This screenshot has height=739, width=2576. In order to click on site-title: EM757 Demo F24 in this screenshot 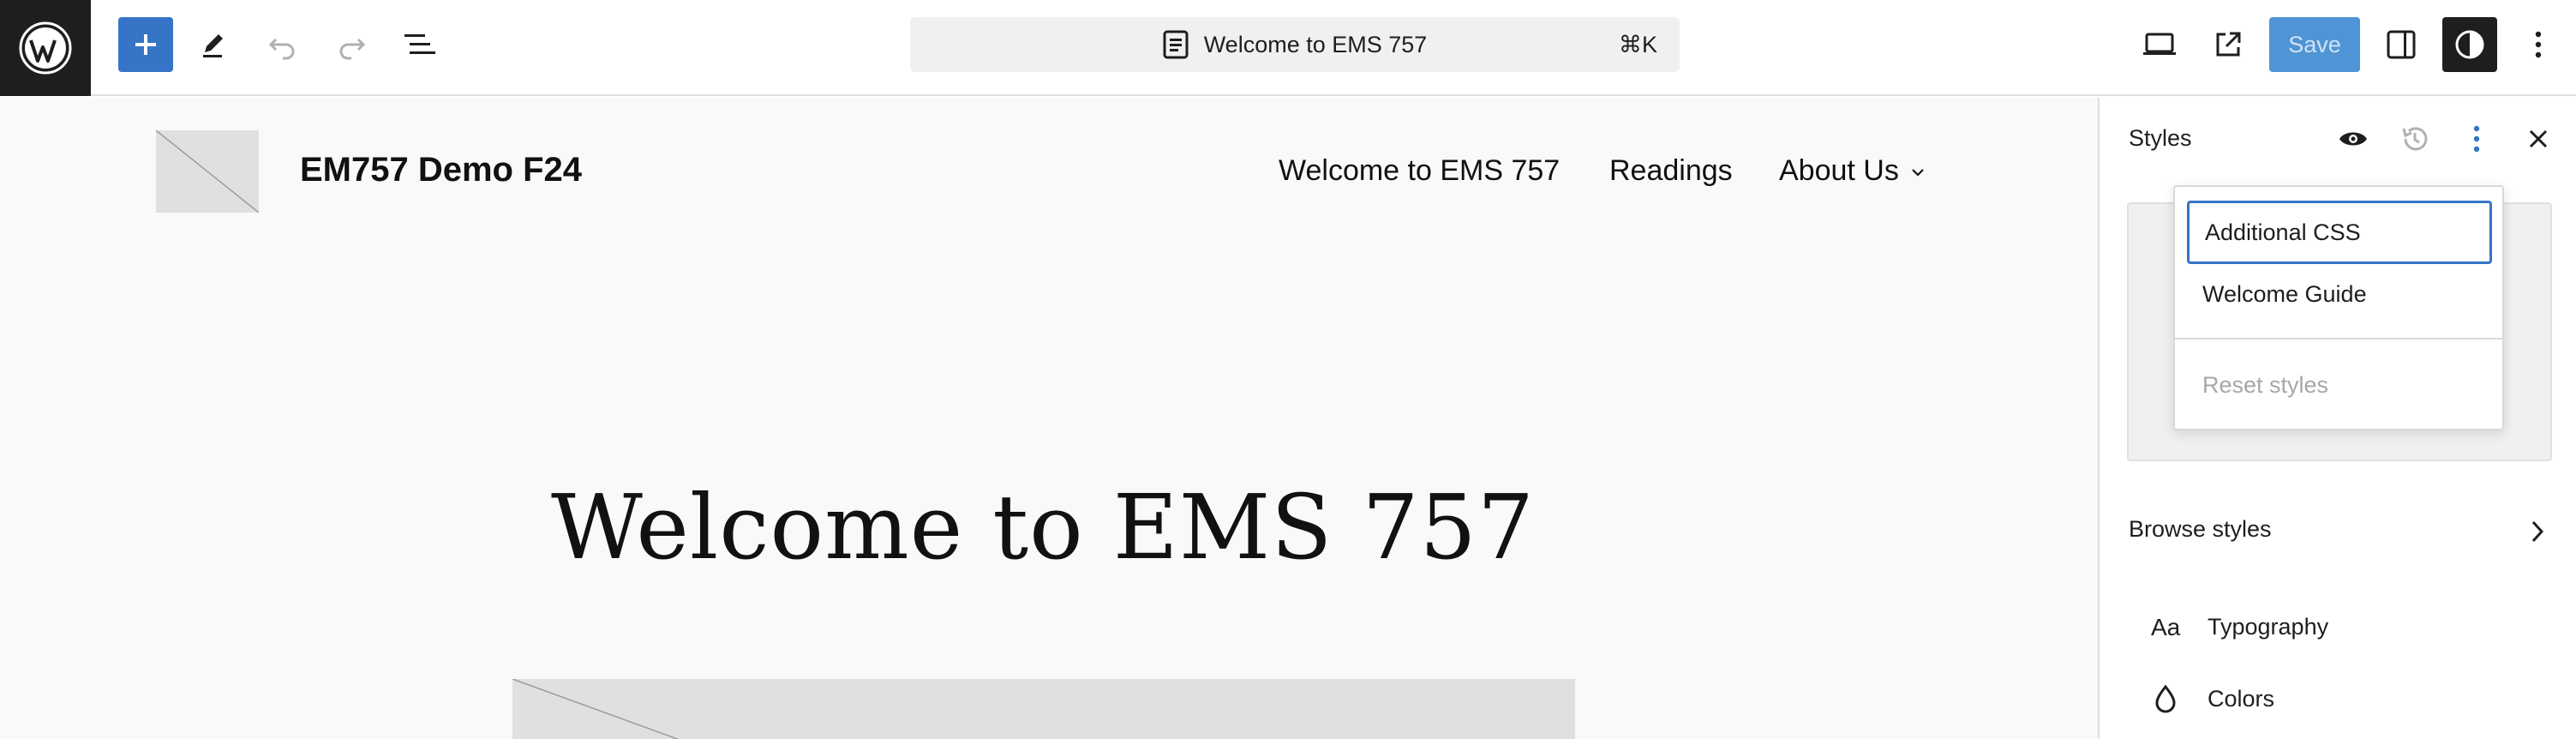, I will do `click(441, 170)`.